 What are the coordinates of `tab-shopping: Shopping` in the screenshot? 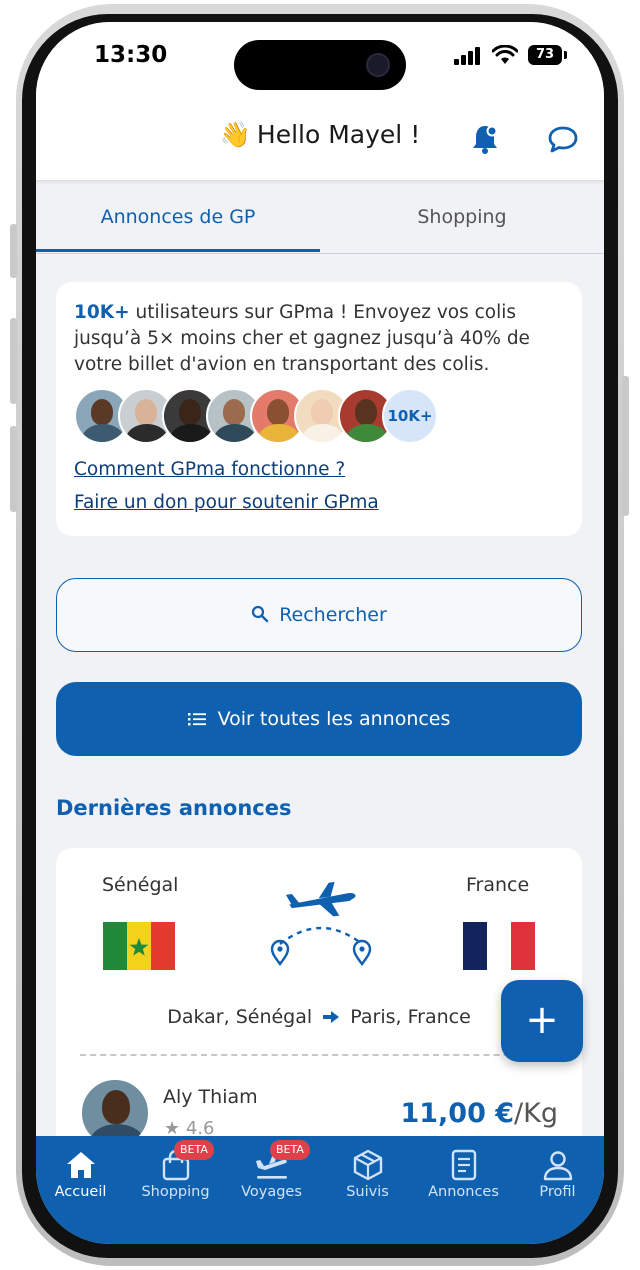 It's located at (462, 217).